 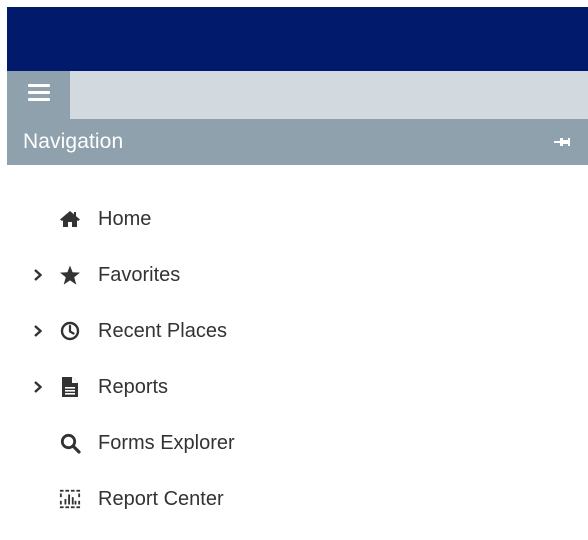 What do you see at coordinates (562, 142) in the screenshot?
I see `pin-icon` at bounding box center [562, 142].